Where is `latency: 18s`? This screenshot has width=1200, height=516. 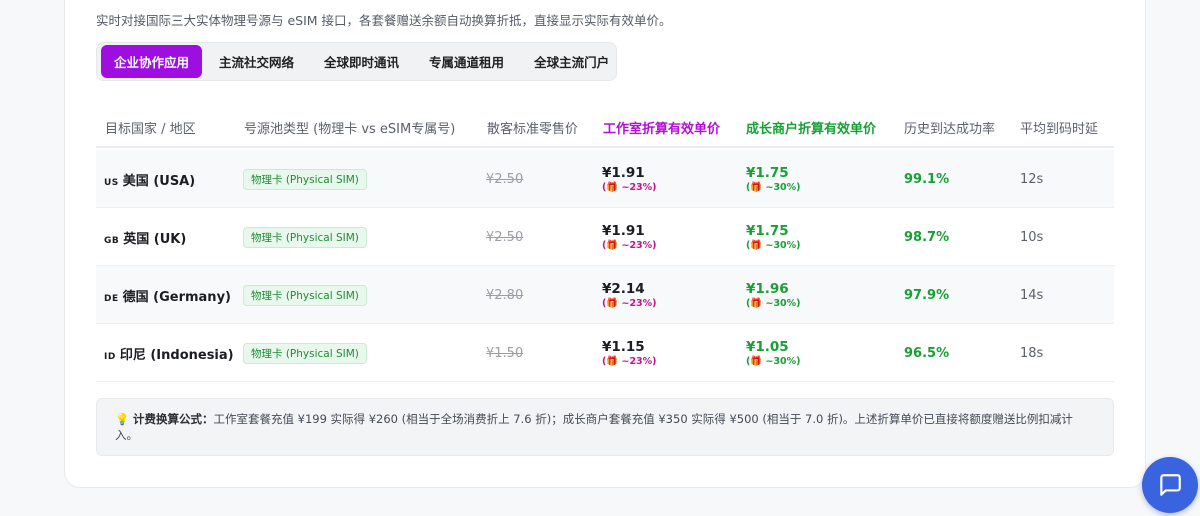 latency: 18s is located at coordinates (1032, 353).